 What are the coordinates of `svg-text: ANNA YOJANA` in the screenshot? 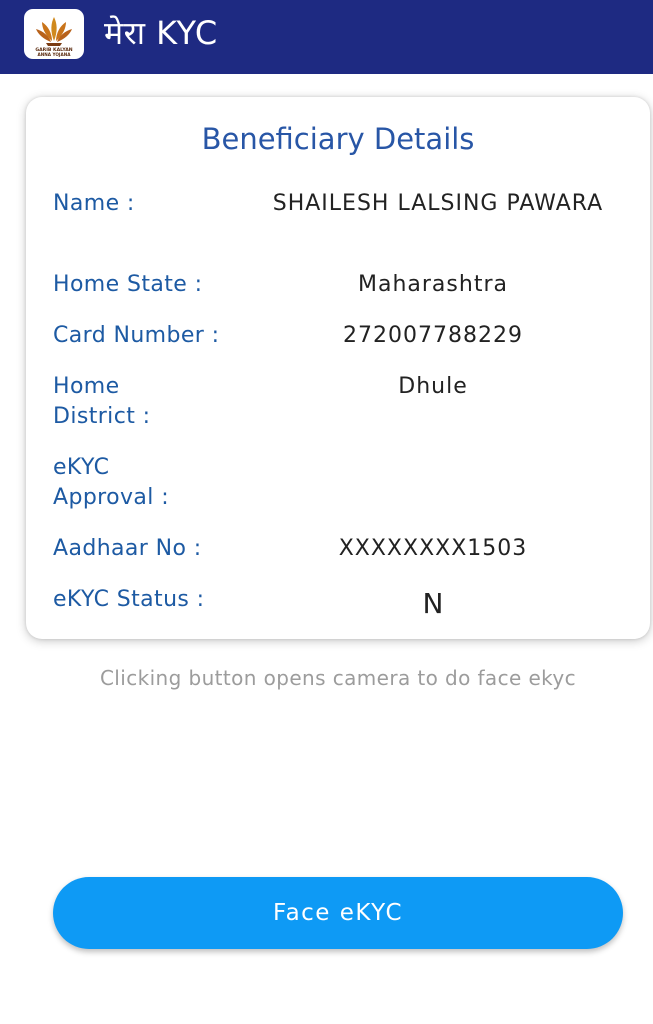 It's located at (55, 54).